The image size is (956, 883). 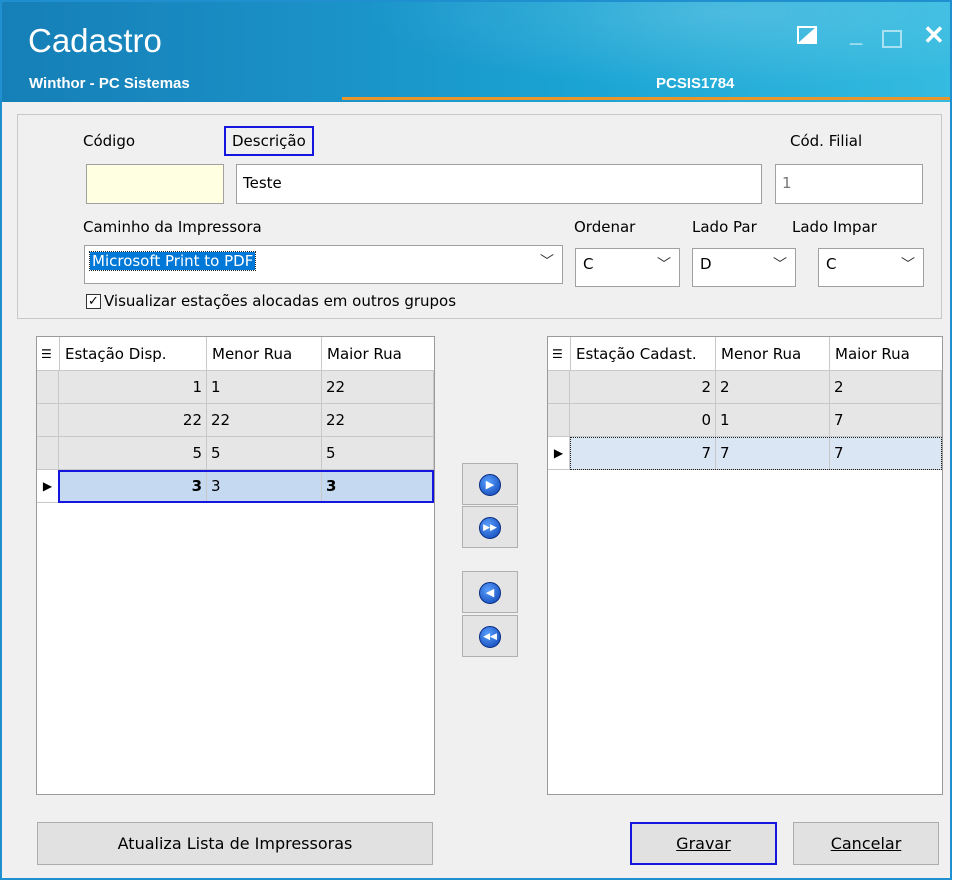 What do you see at coordinates (155, 184) in the screenshot?
I see `codigo-field` at bounding box center [155, 184].